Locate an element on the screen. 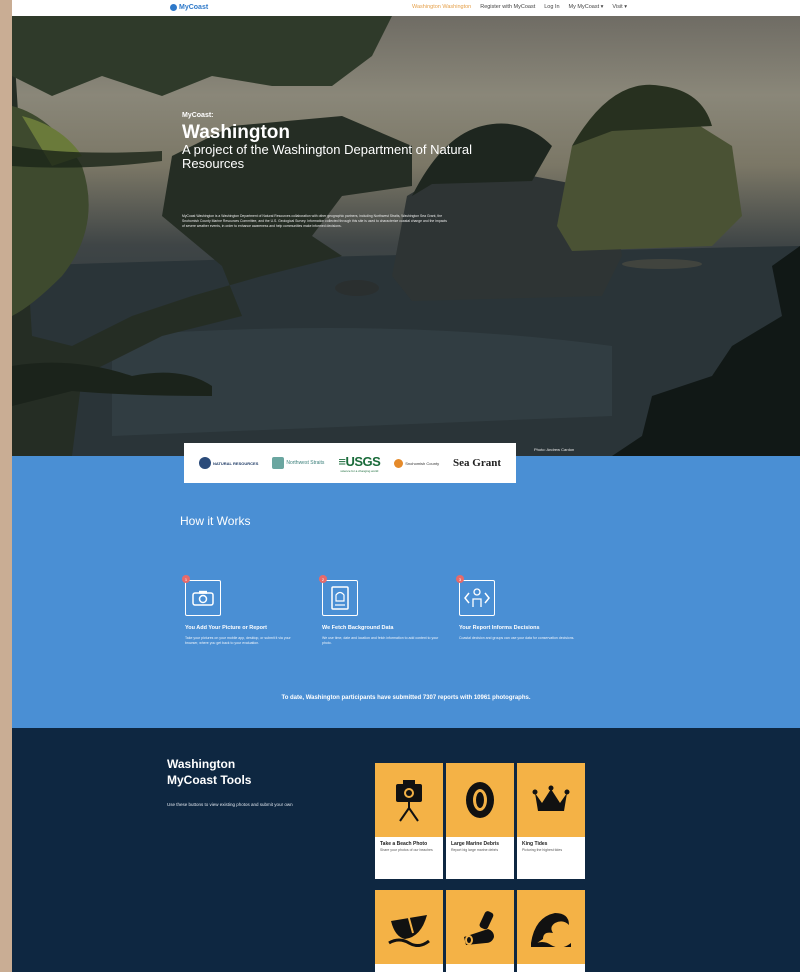 This screenshot has height=972, width=800. camera-tripod-icon is located at coordinates (409, 800).